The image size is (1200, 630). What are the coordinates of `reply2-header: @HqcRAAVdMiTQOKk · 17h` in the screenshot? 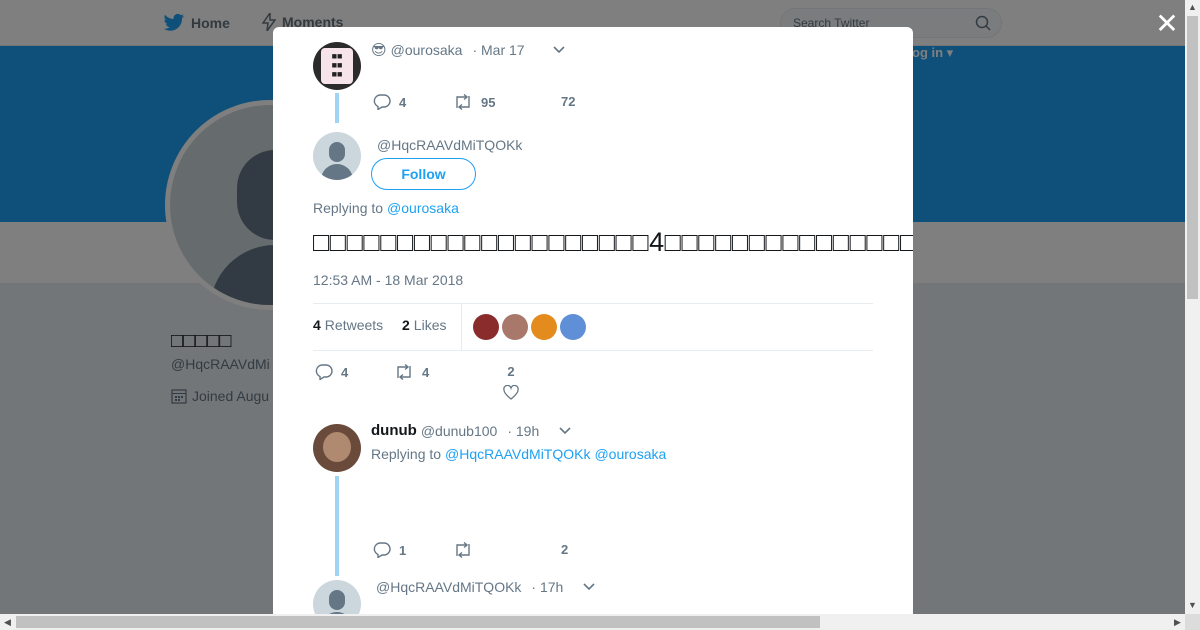 It's located at (485, 587).